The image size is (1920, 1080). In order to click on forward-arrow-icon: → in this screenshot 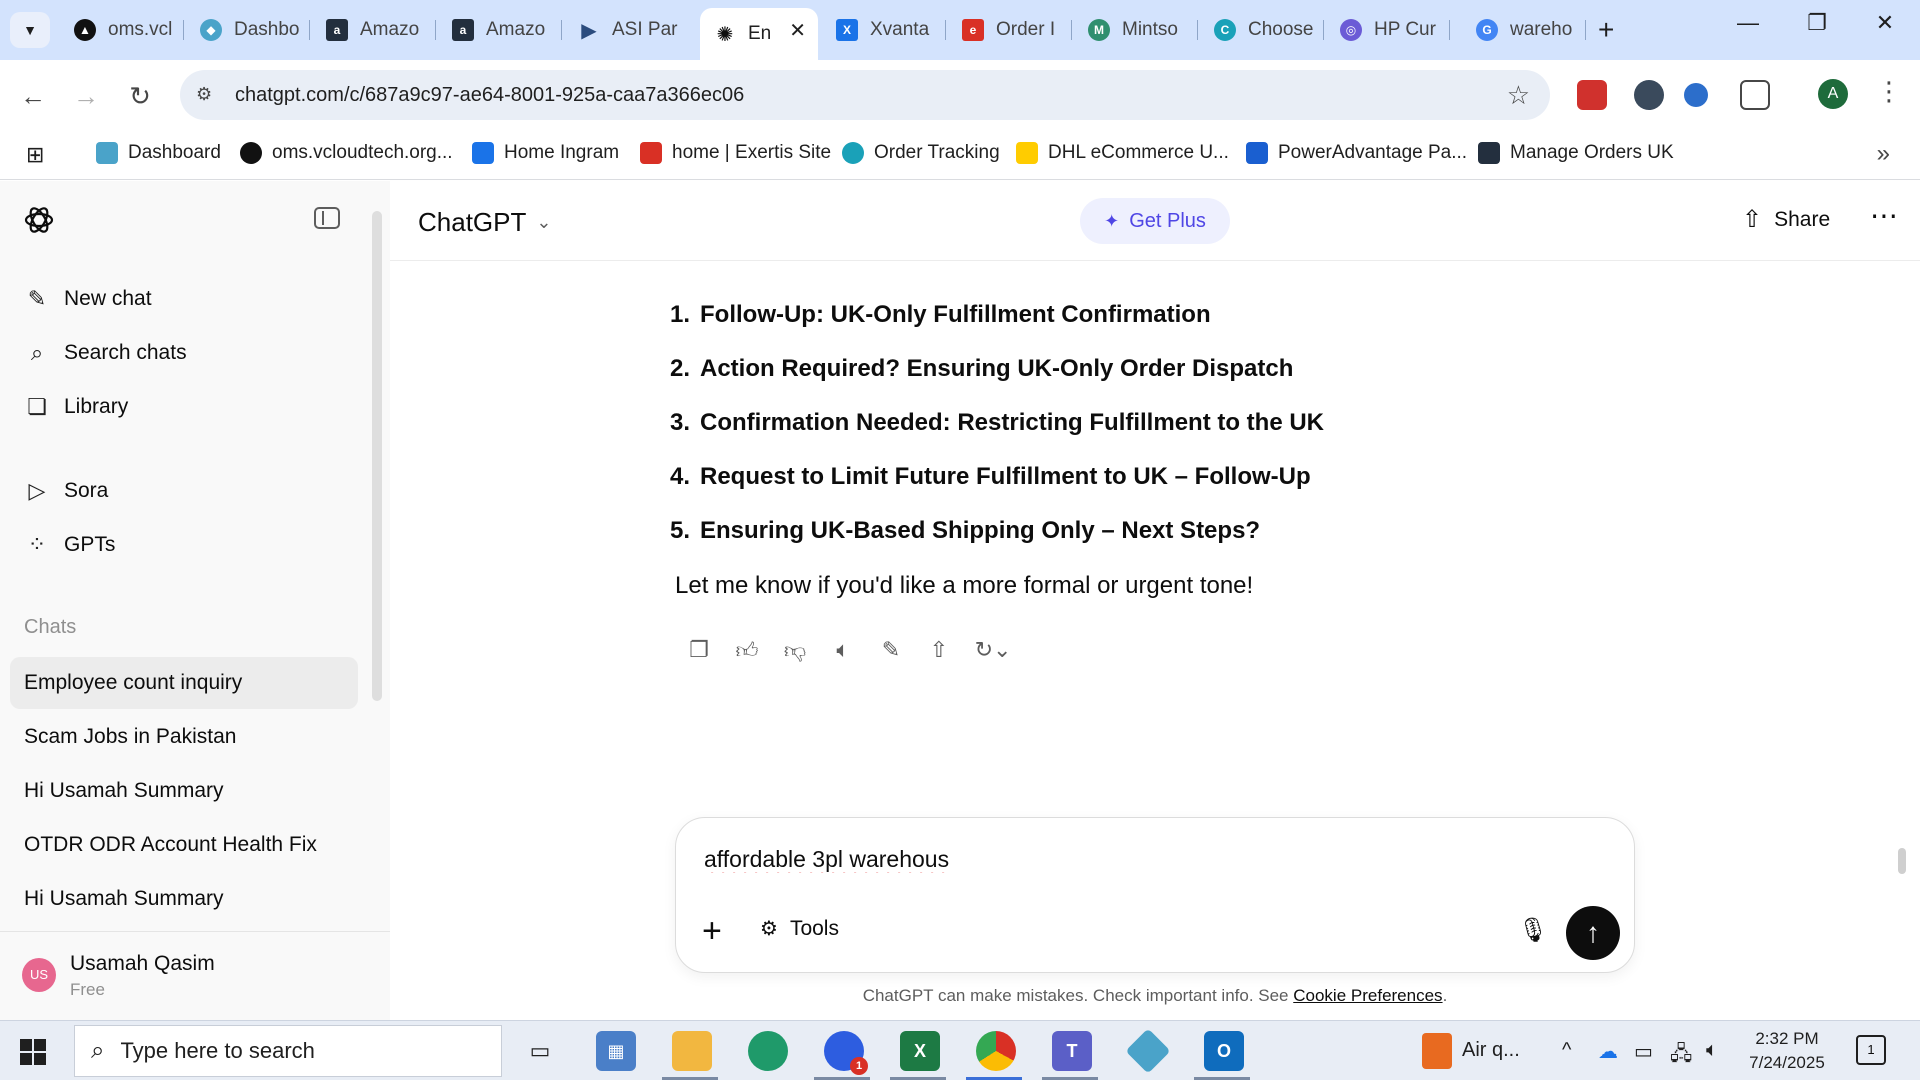, I will do `click(86, 96)`.